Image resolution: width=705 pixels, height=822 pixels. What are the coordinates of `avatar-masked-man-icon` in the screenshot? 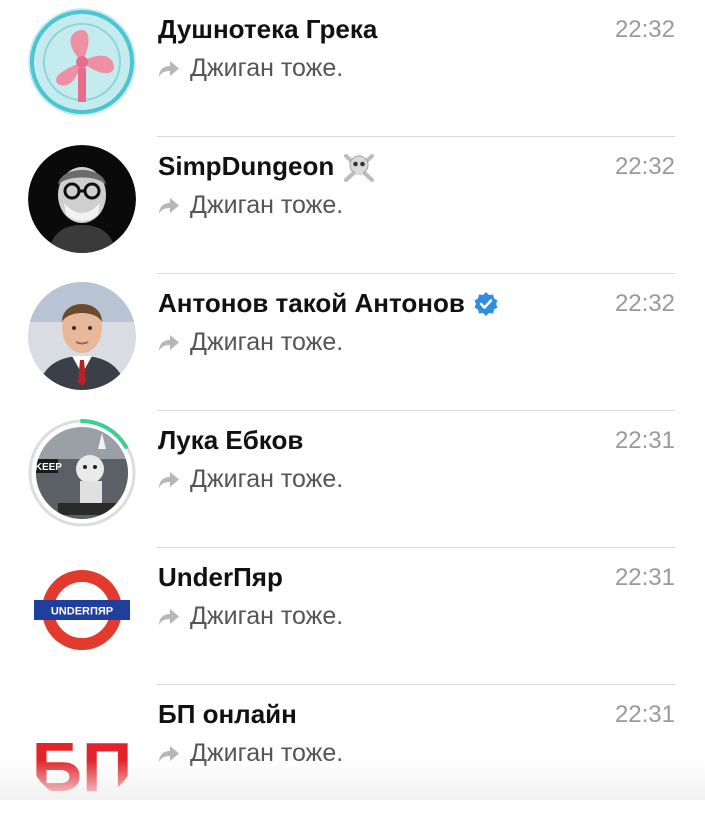 It's located at (82, 199).